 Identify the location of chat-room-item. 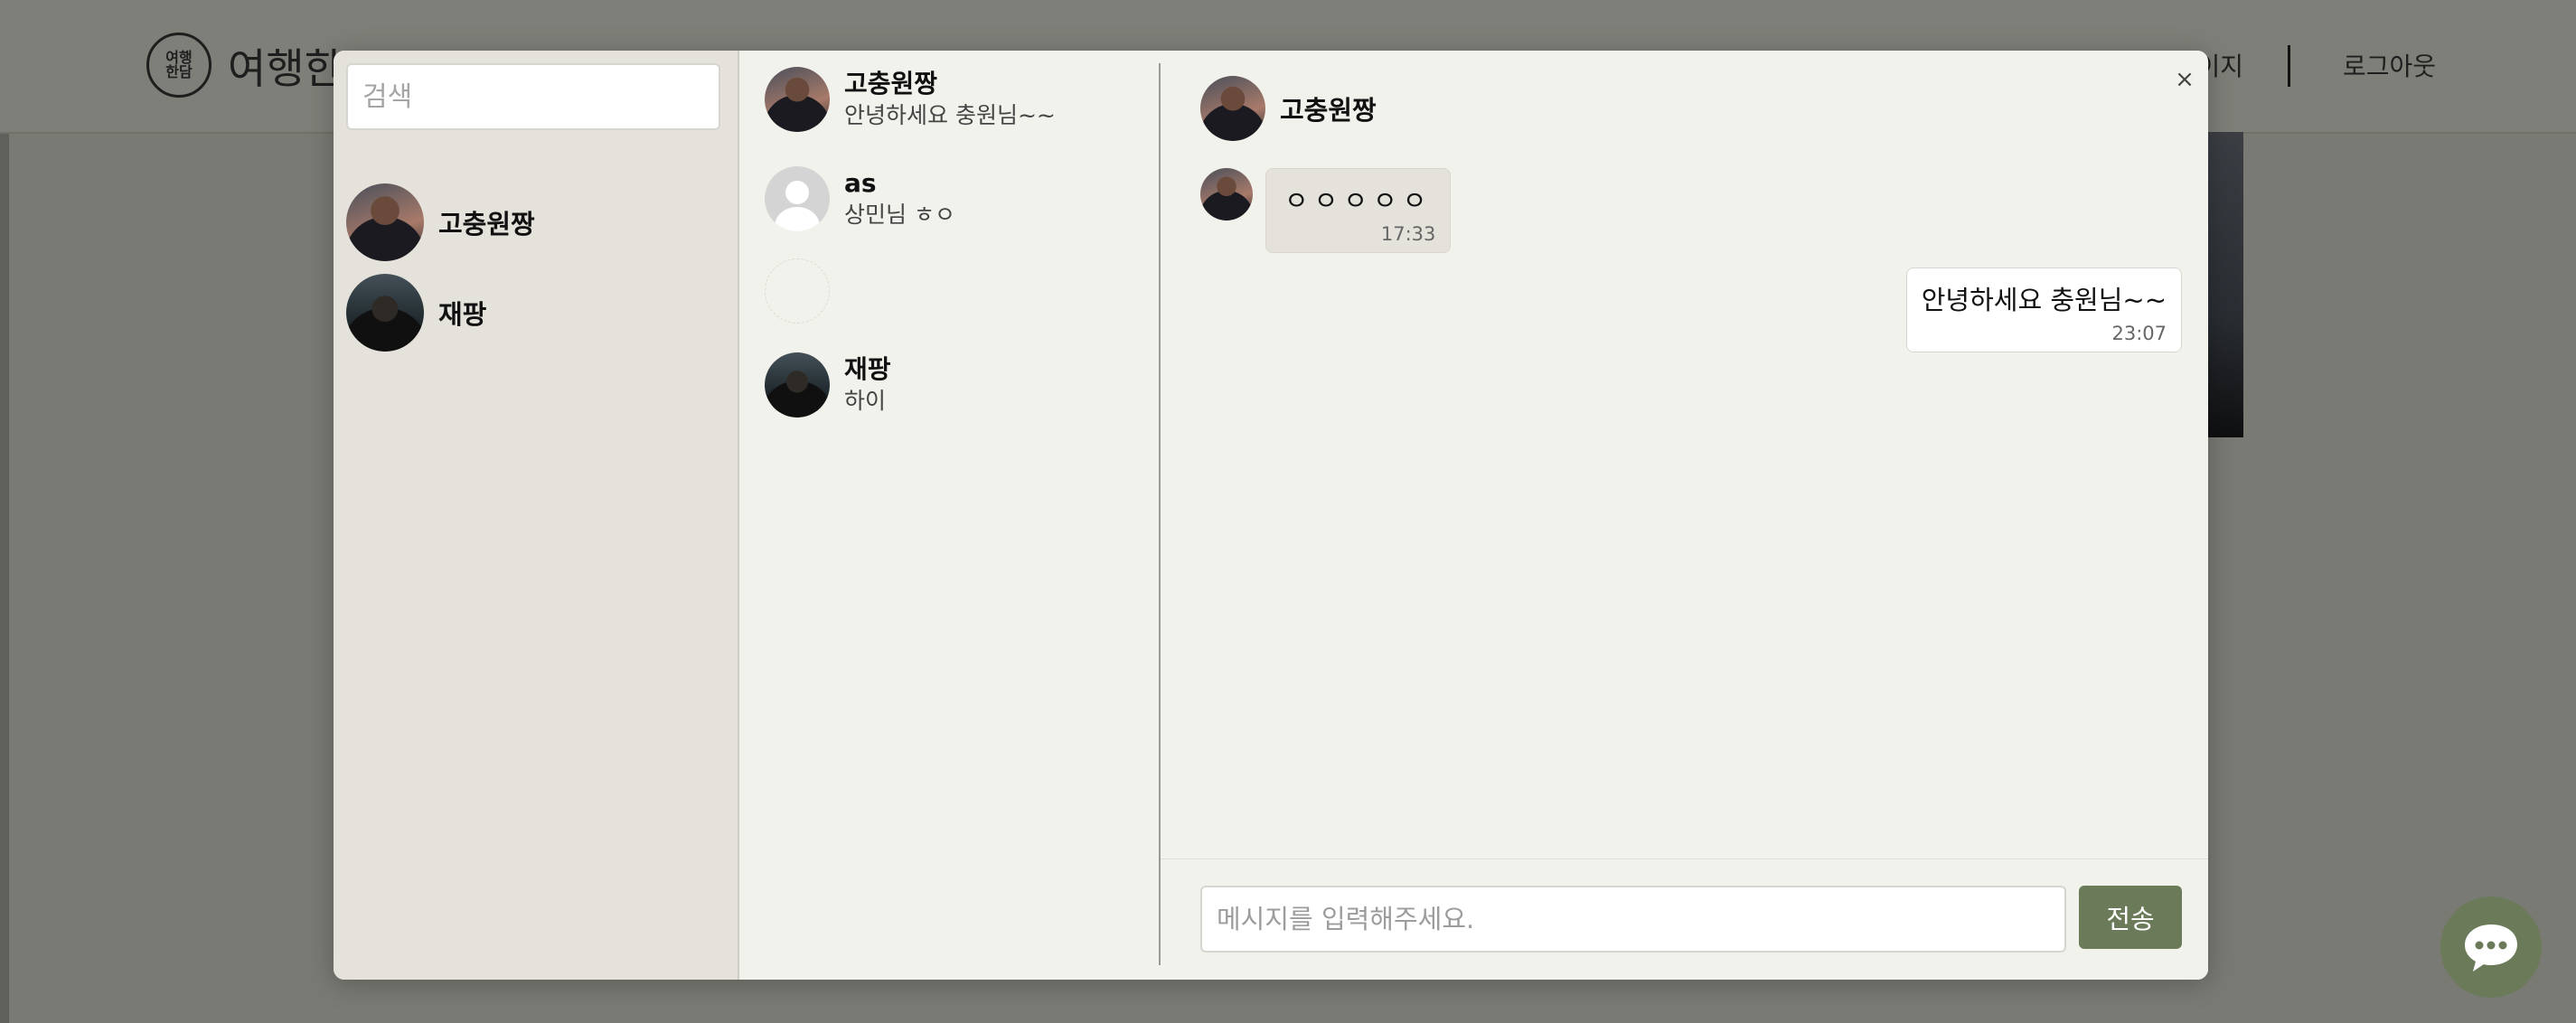
(955, 291).